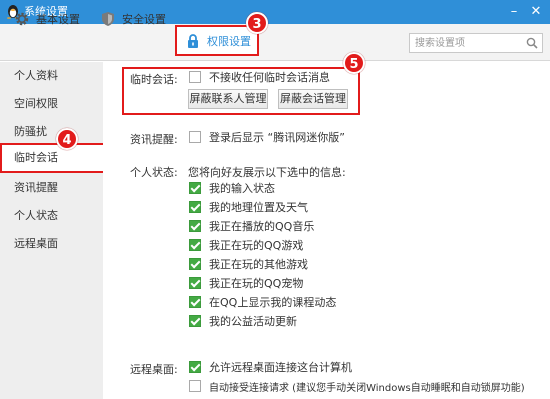  What do you see at coordinates (195, 367) in the screenshot?
I see `remote-allow-checkbox` at bounding box center [195, 367].